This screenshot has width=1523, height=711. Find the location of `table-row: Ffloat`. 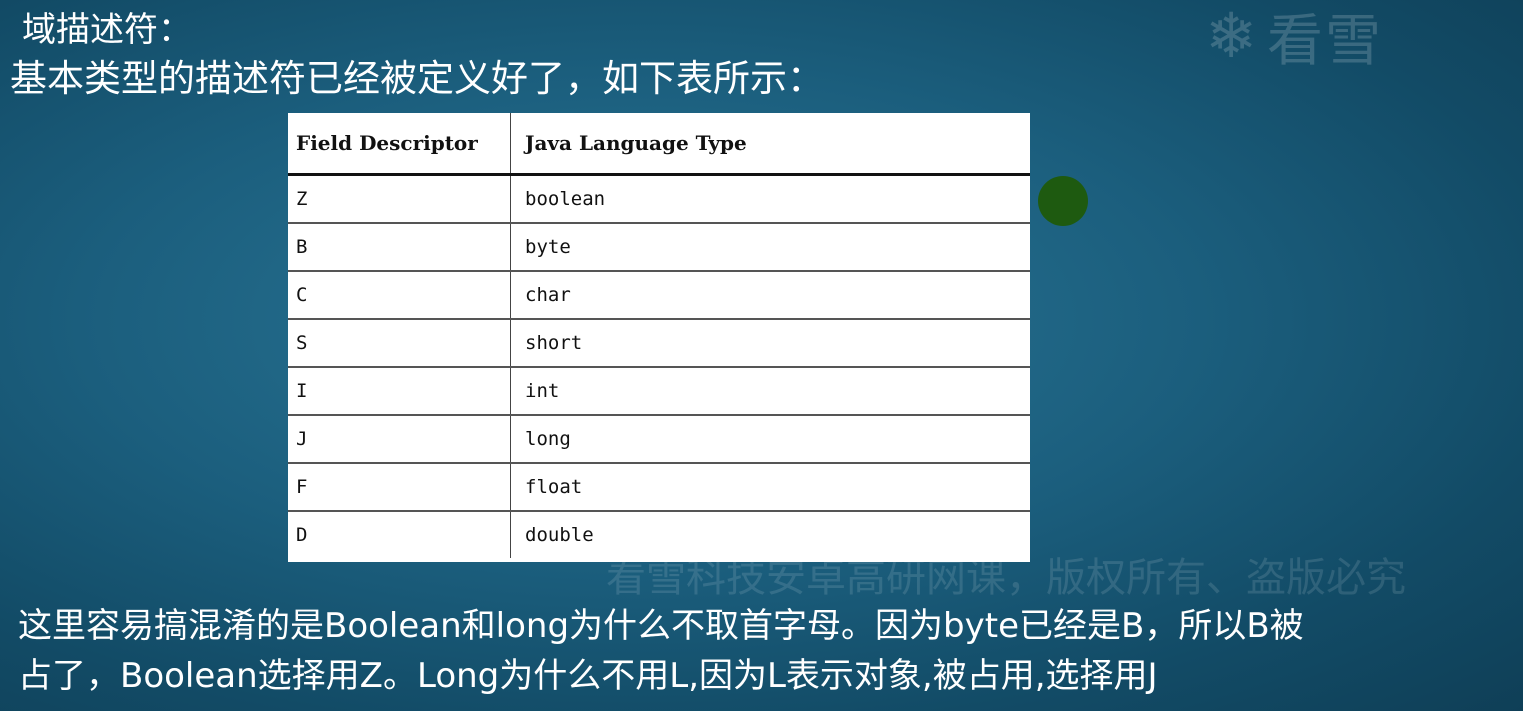

table-row: Ffloat is located at coordinates (659, 487).